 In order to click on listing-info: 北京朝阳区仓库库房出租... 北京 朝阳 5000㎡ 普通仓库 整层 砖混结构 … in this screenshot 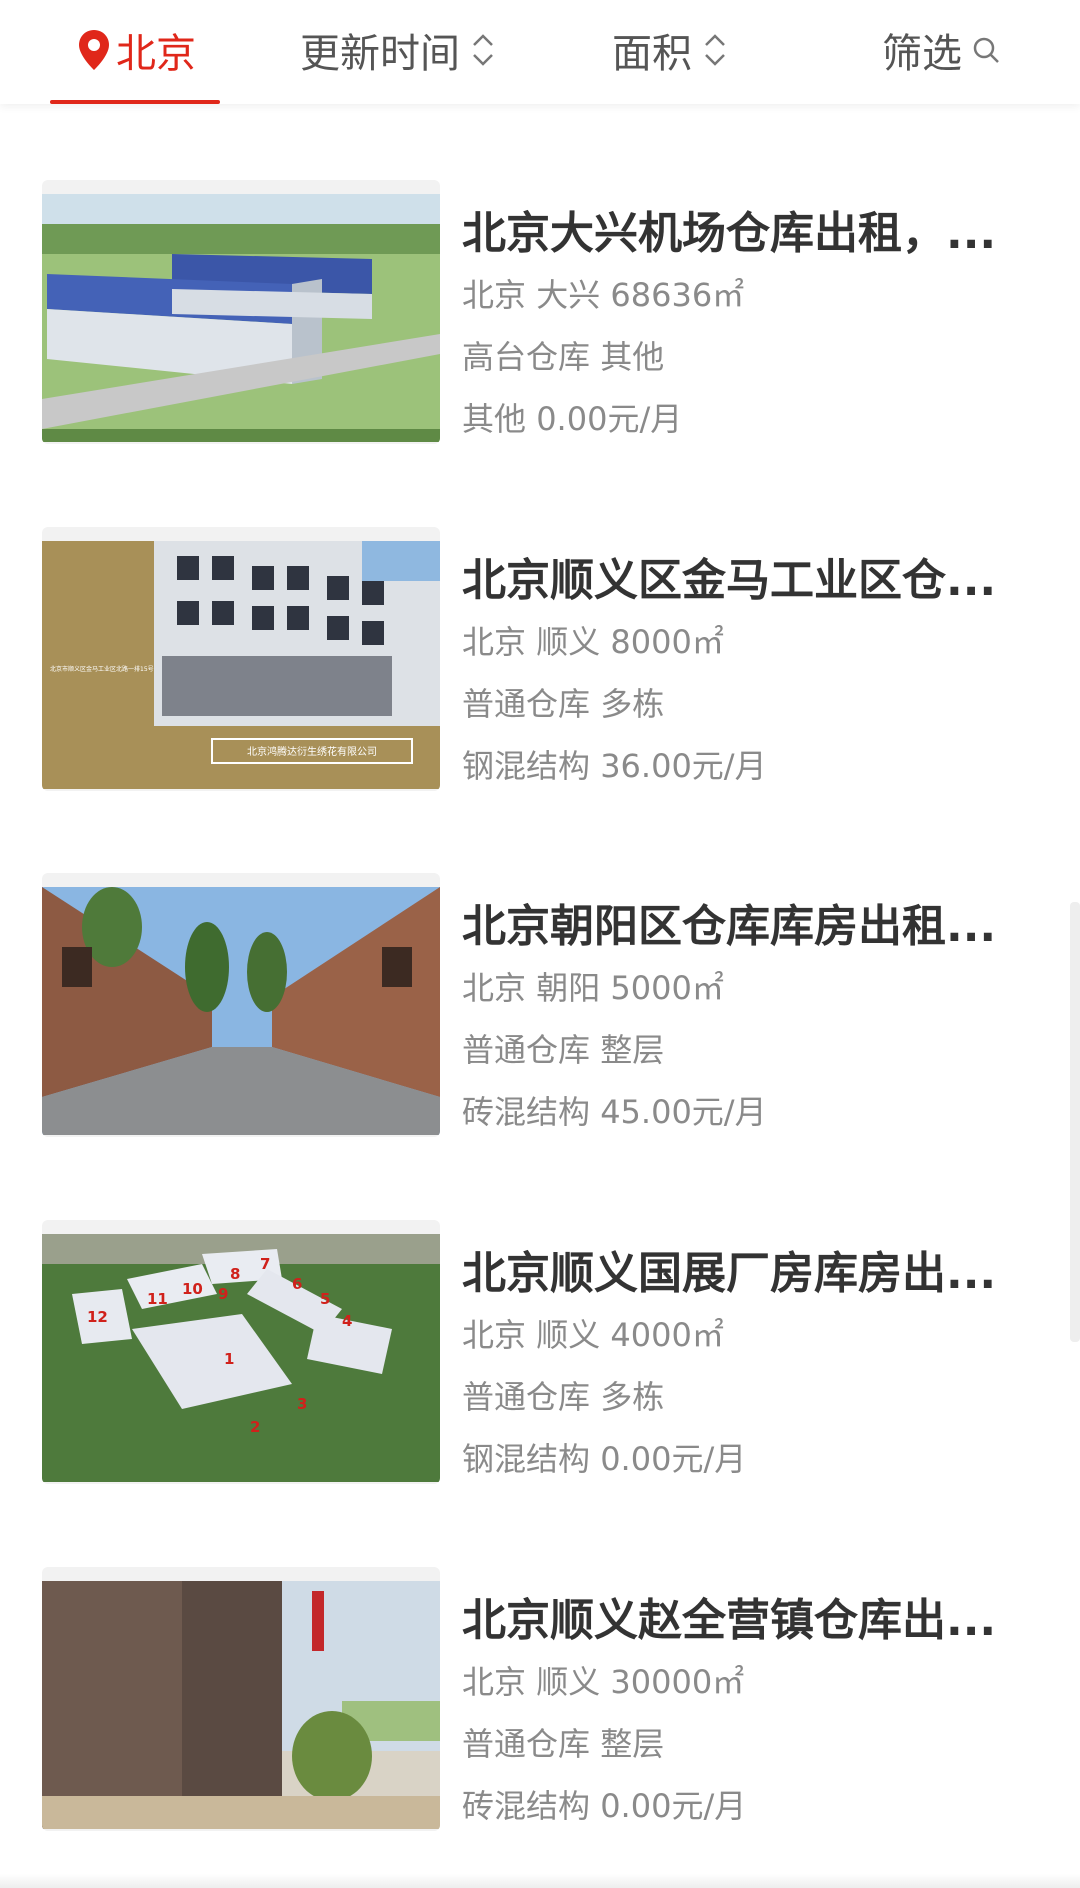, I will do `click(752, 1020)`.